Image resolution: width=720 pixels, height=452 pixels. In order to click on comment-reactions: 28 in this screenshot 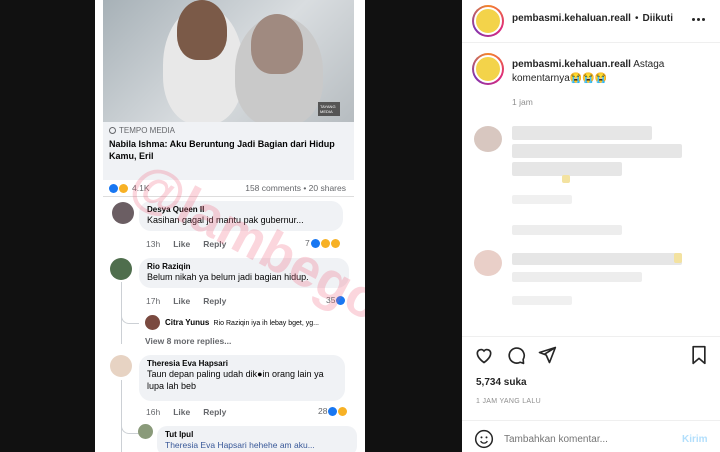, I will do `click(333, 411)`.